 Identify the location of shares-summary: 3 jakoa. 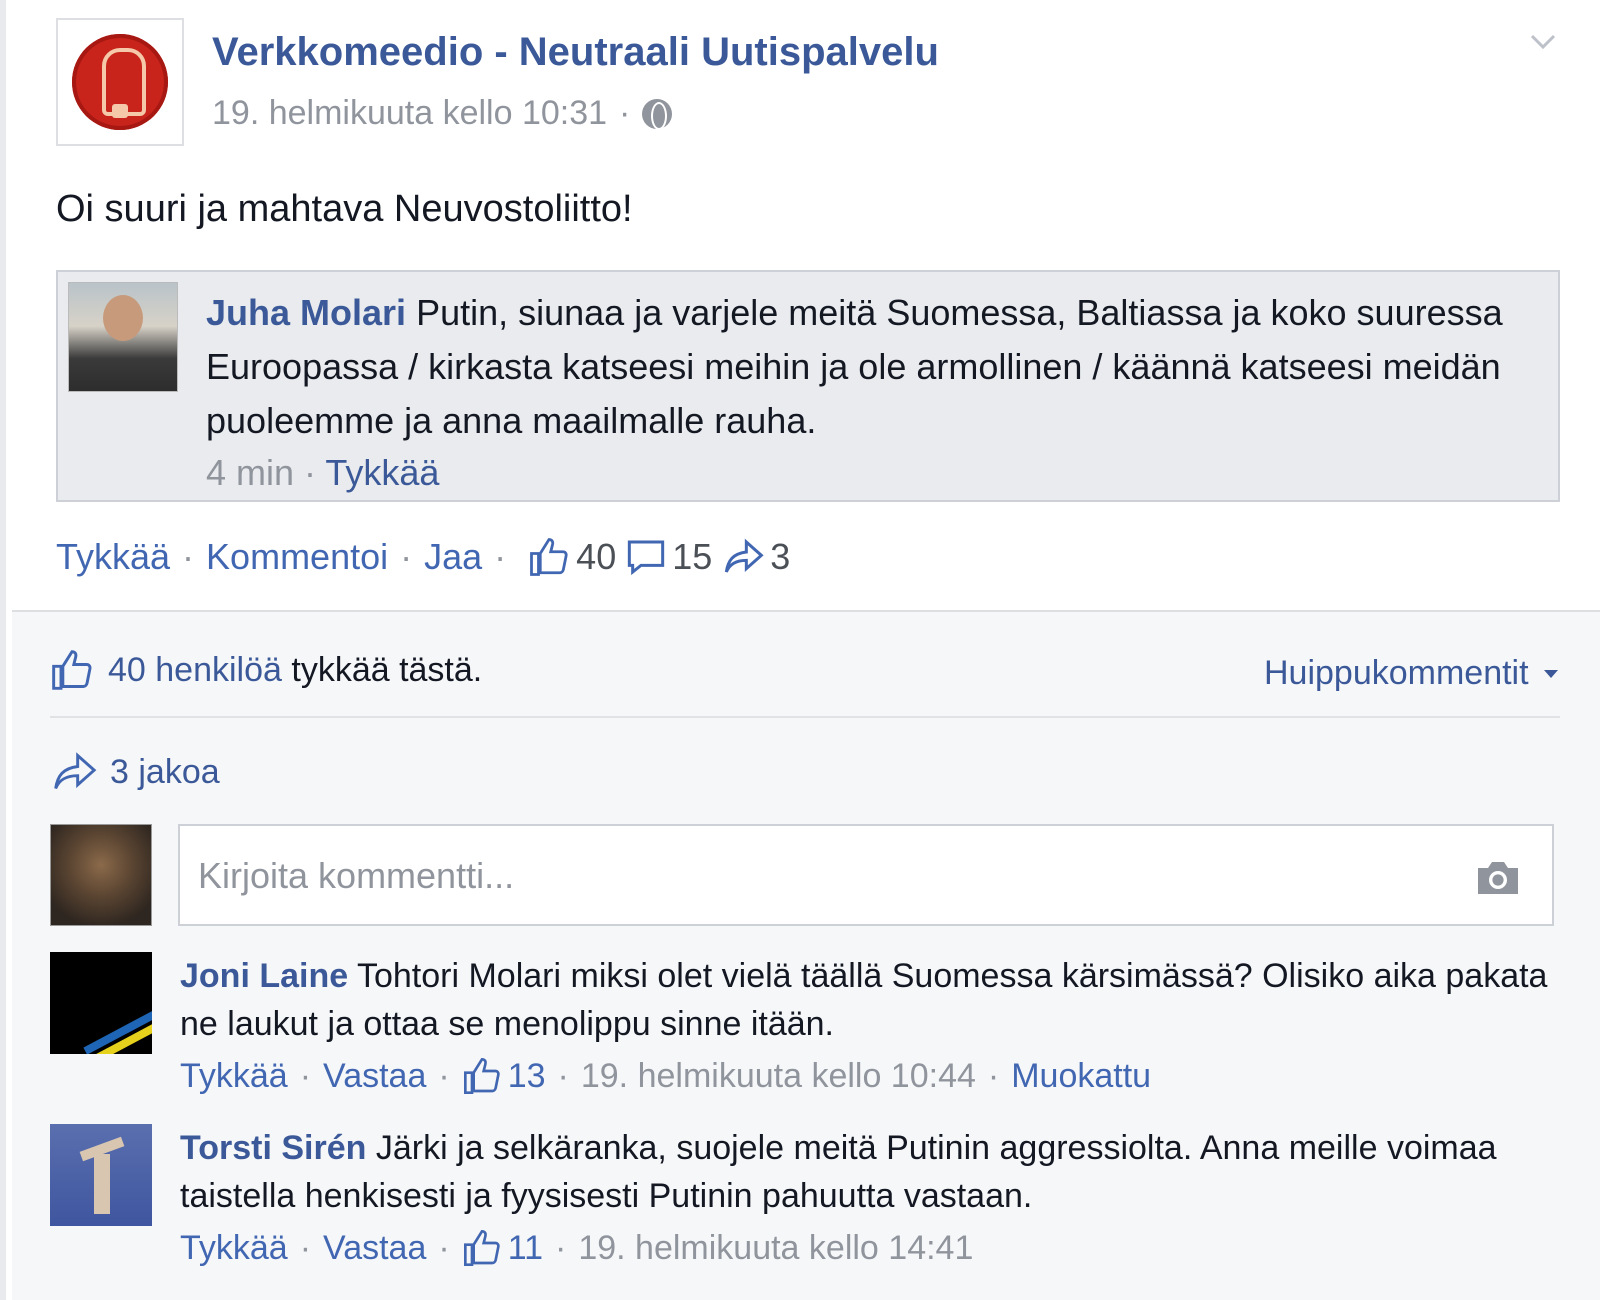
(135, 772).